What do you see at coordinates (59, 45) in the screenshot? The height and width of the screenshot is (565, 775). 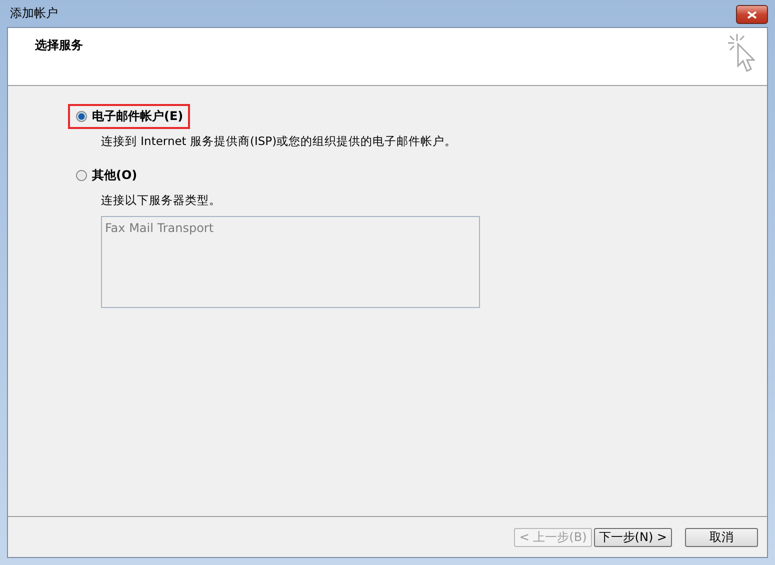 I see `page-title: 选择服务` at bounding box center [59, 45].